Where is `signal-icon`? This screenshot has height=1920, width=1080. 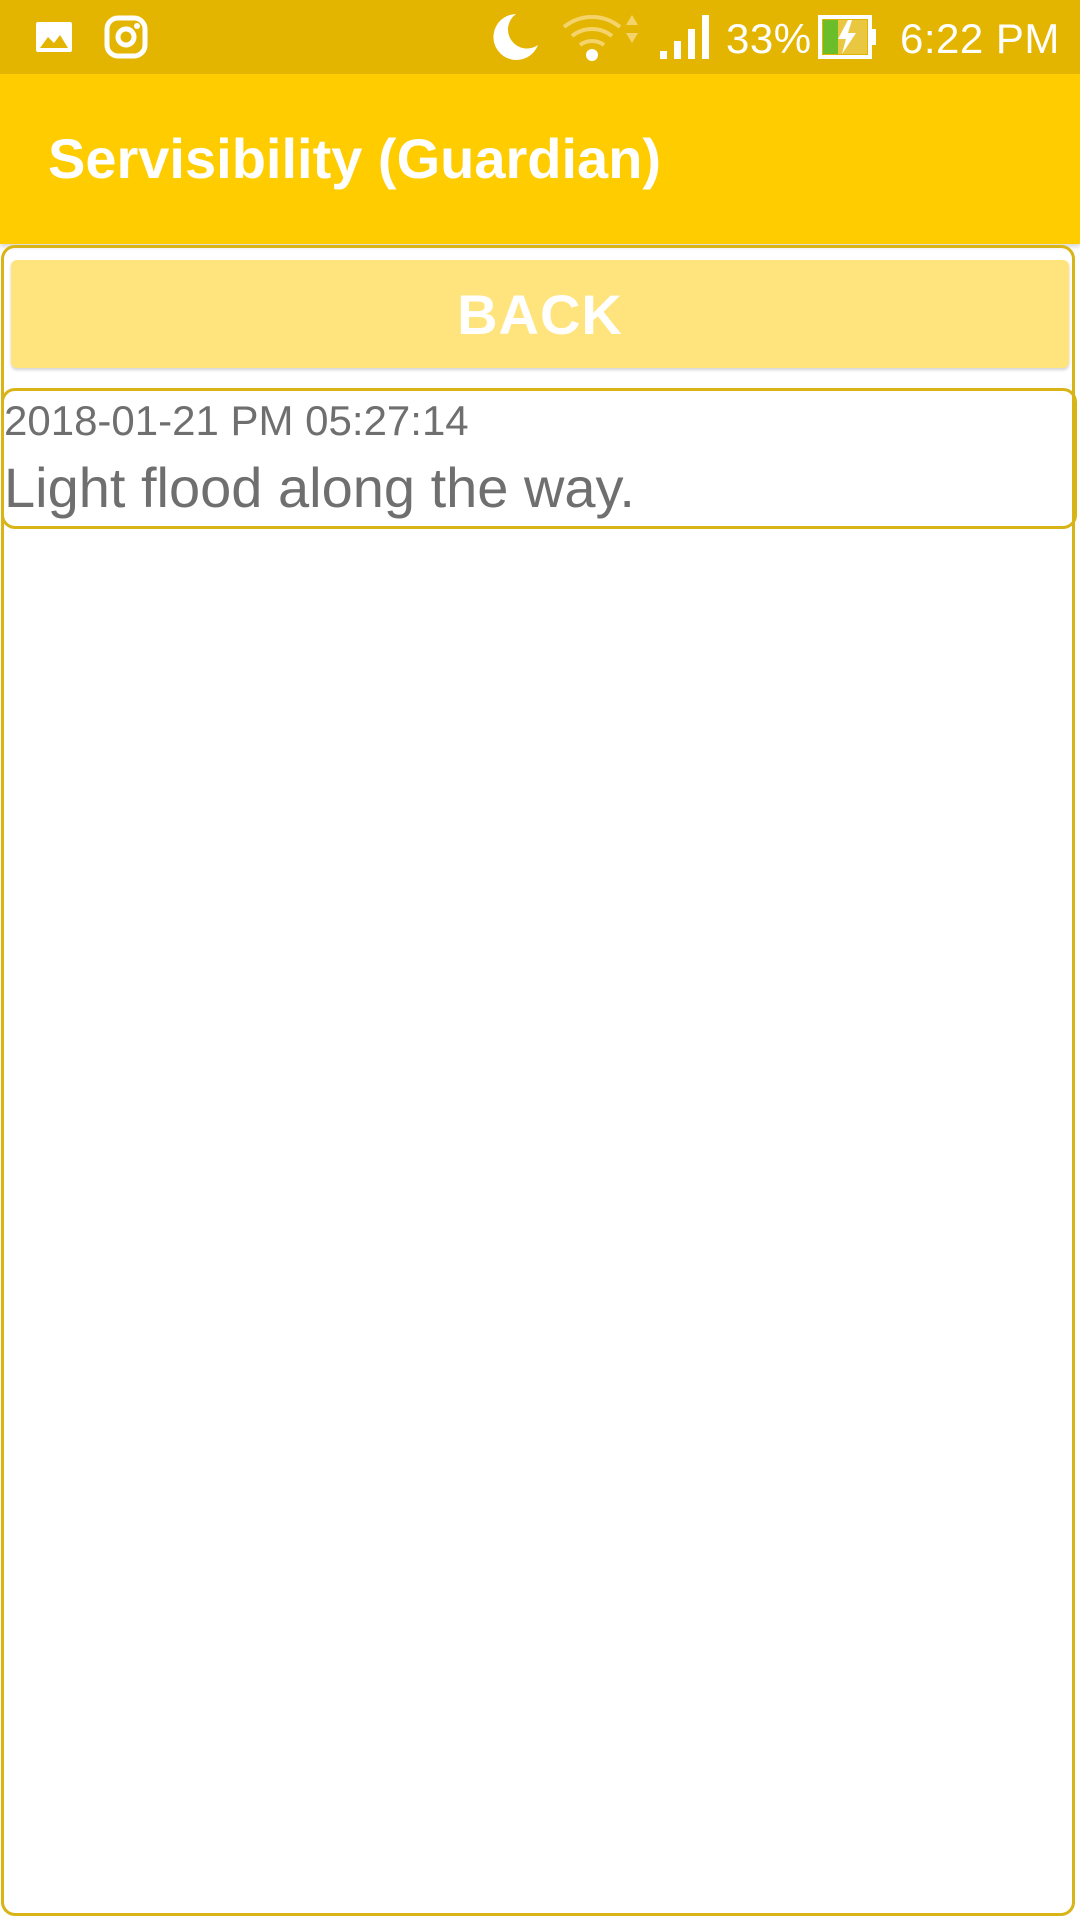
signal-icon is located at coordinates (686, 37).